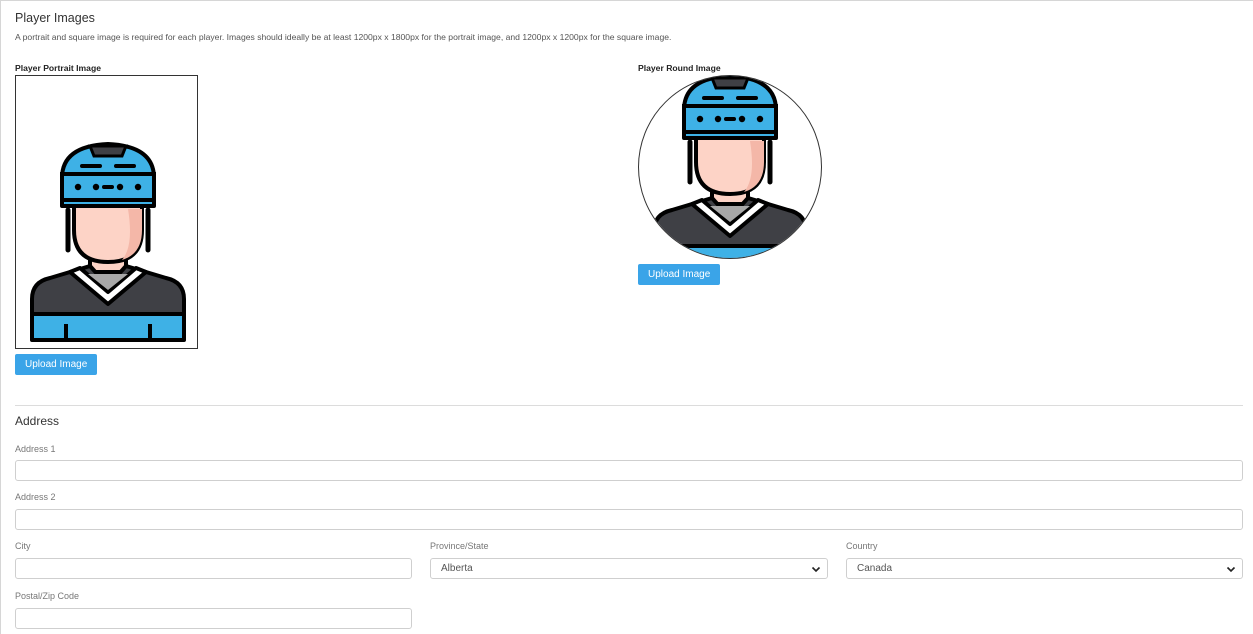  I want to click on upload-portrait-button: Upload Image, so click(56, 364).